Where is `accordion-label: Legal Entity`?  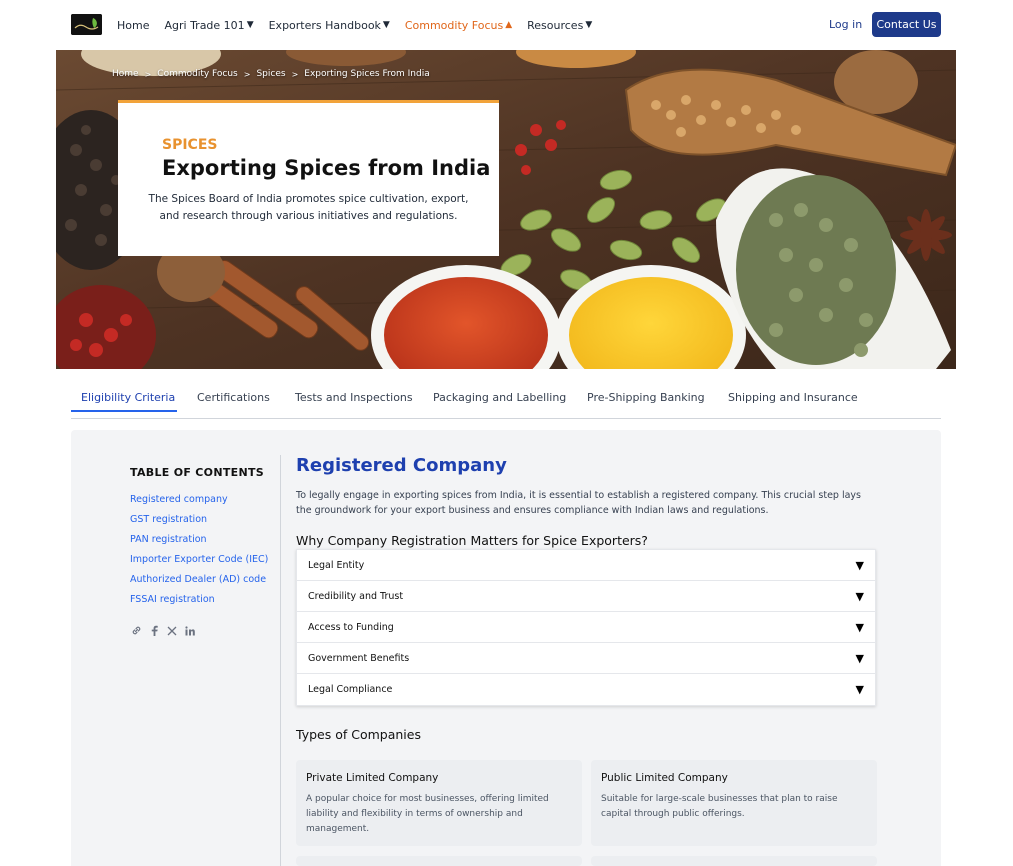
accordion-label: Legal Entity is located at coordinates (336, 565).